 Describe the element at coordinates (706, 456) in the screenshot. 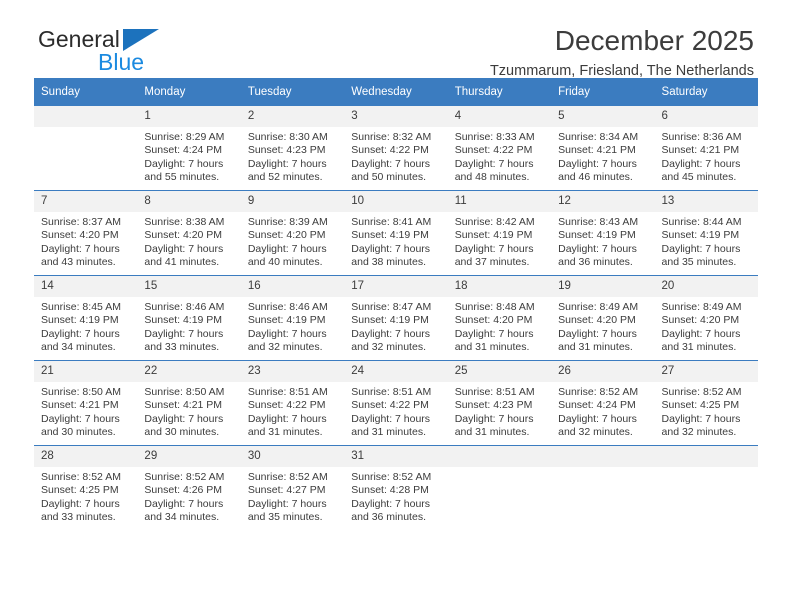

I see `day-number` at that location.